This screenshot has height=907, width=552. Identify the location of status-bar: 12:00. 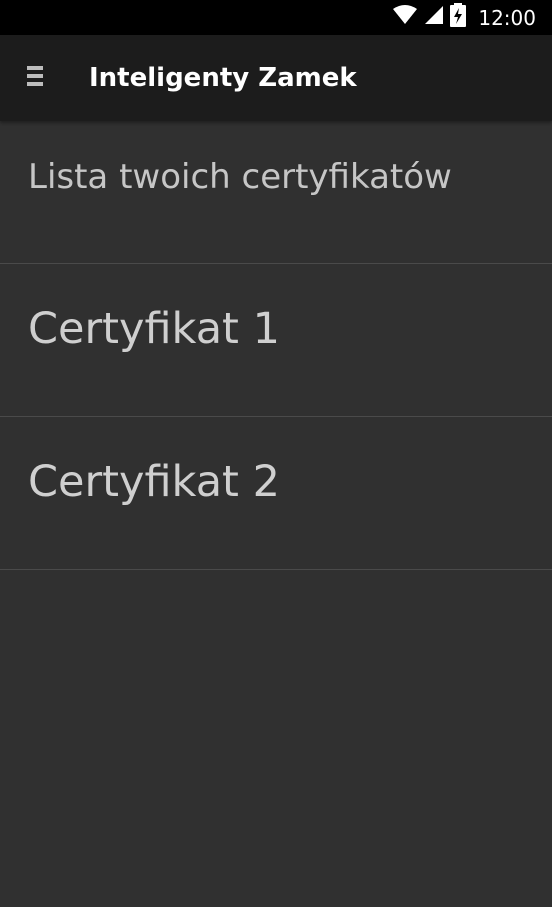
(276, 17).